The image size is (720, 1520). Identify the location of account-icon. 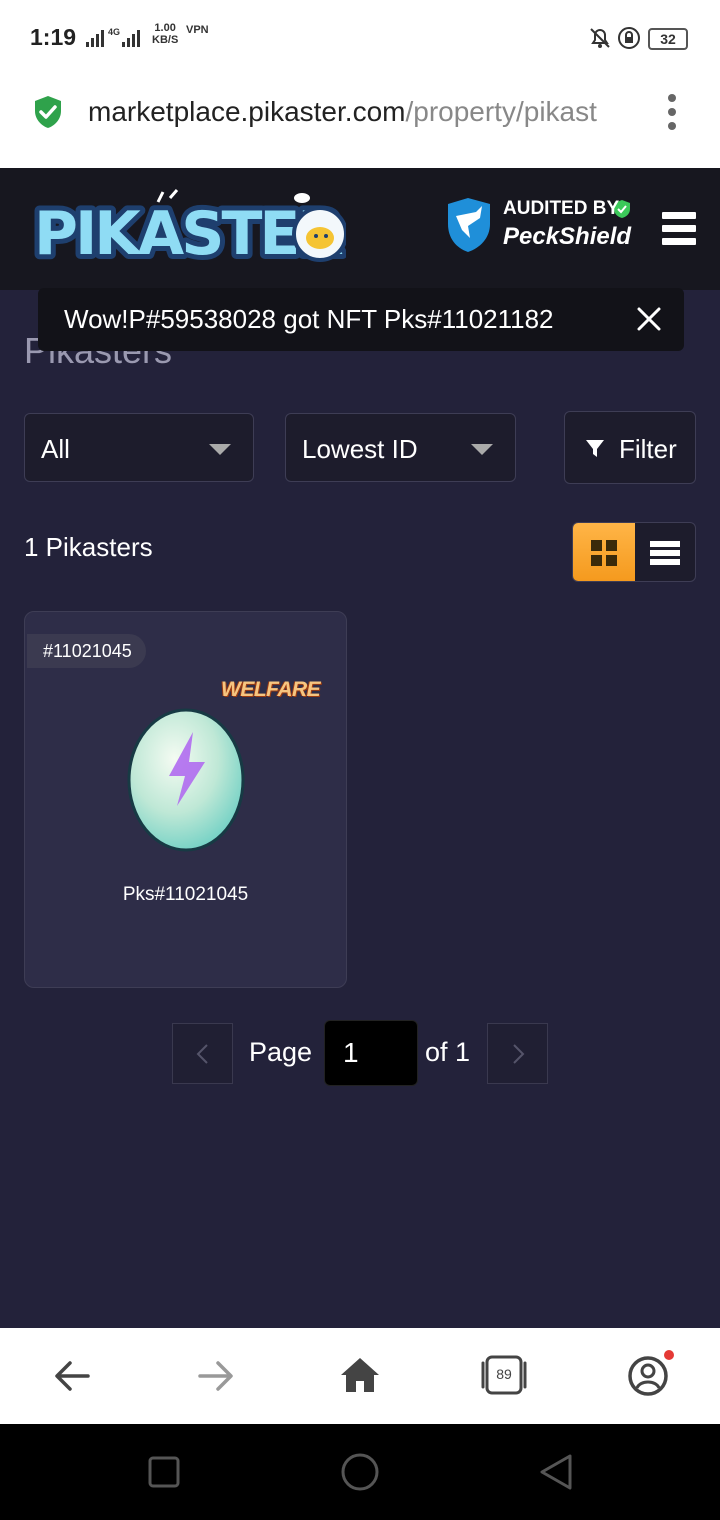
(651, 1373).